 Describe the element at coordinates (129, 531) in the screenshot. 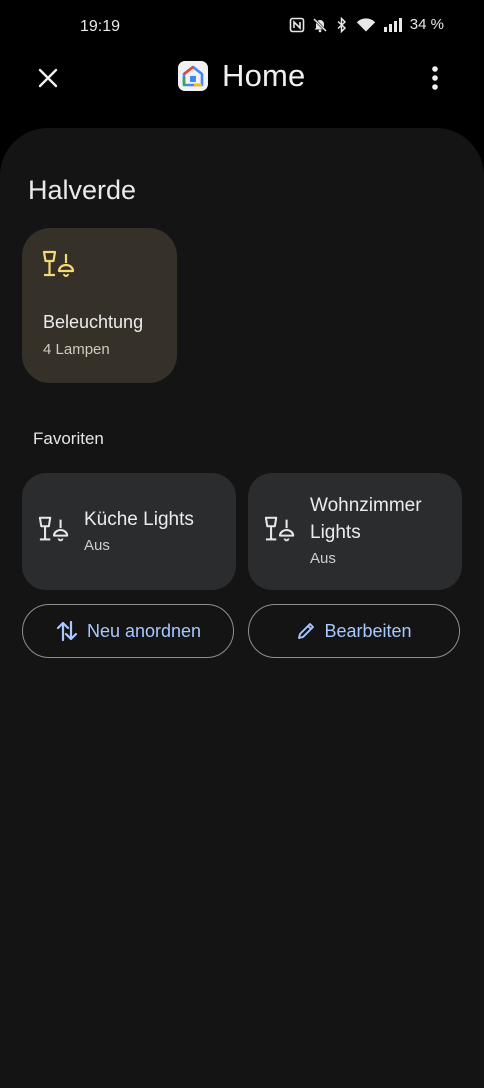

I see `favorite-card-kueche: Küche Lights Aus` at that location.